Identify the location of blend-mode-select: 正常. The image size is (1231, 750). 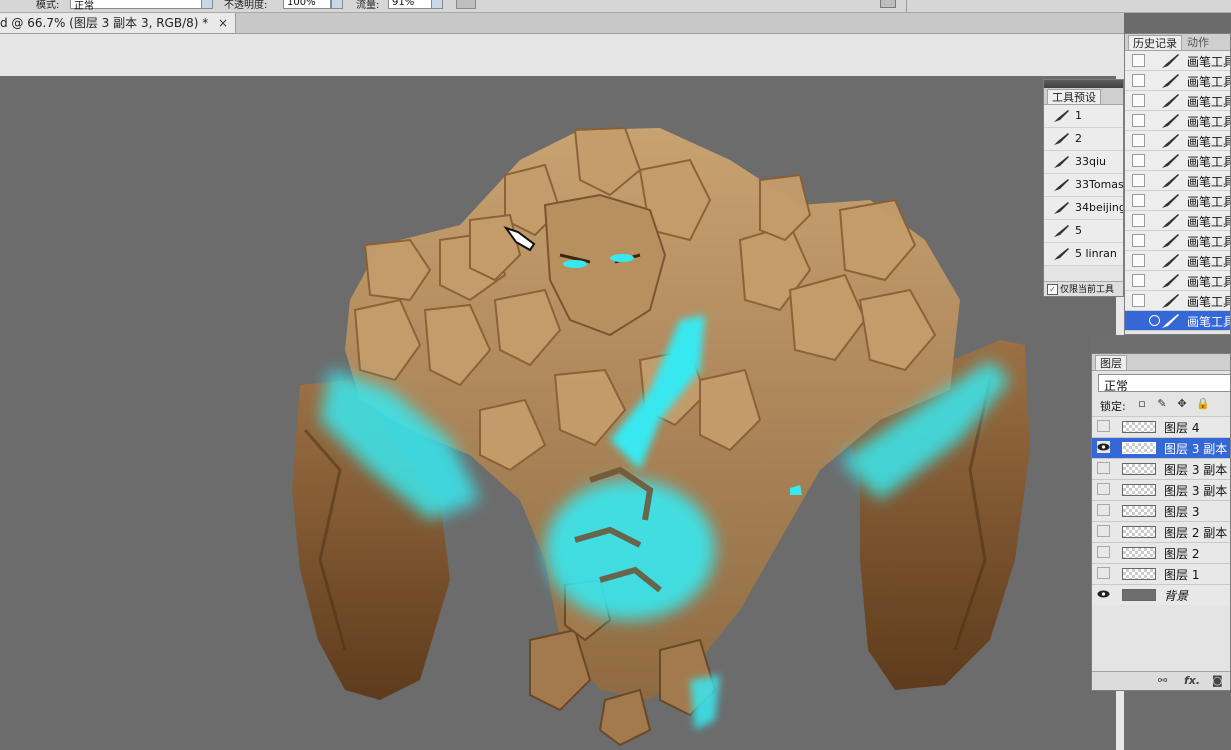
(1164, 383).